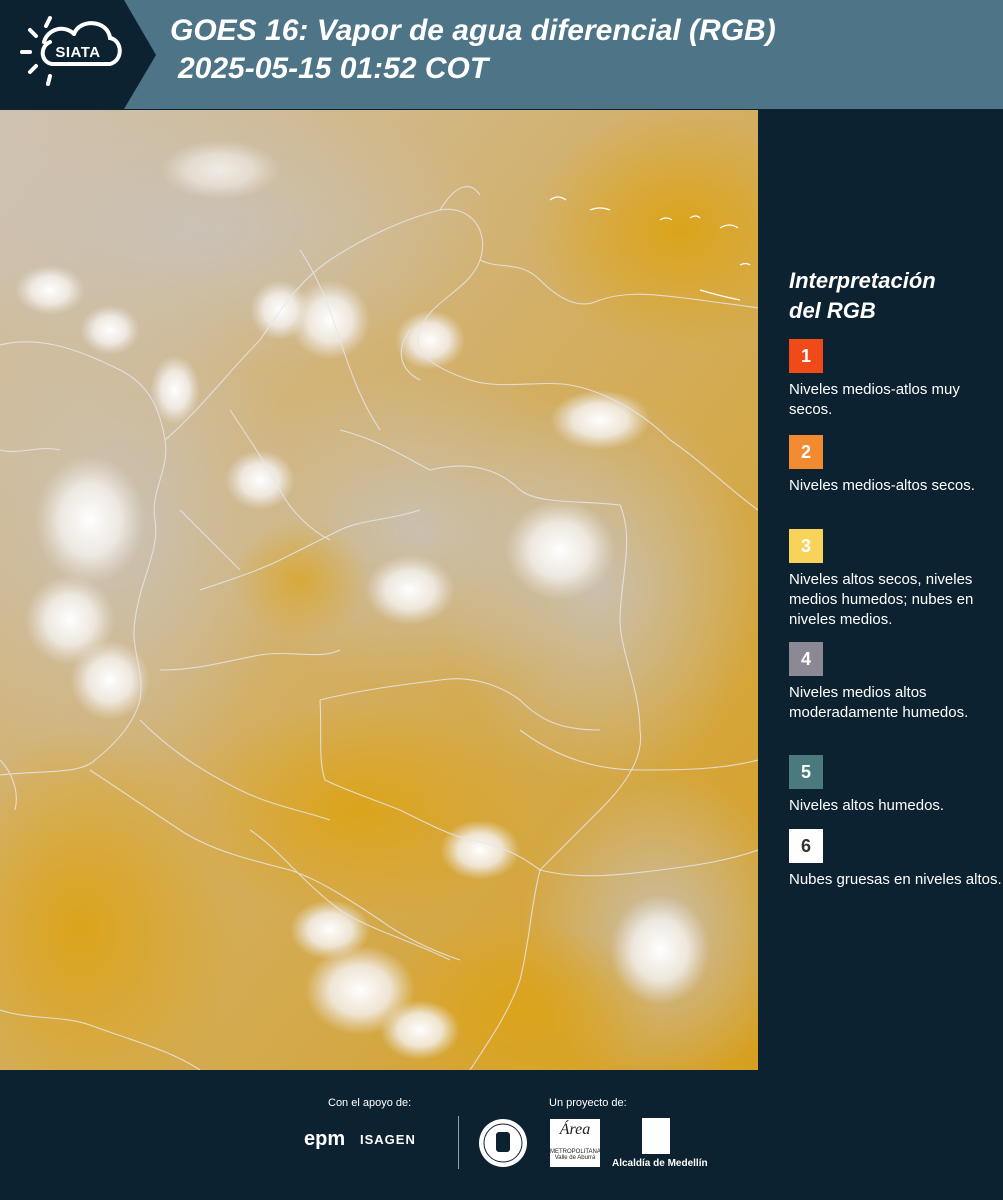  What do you see at coordinates (503, 1143) in the screenshot?
I see `medellin-seal-icon` at bounding box center [503, 1143].